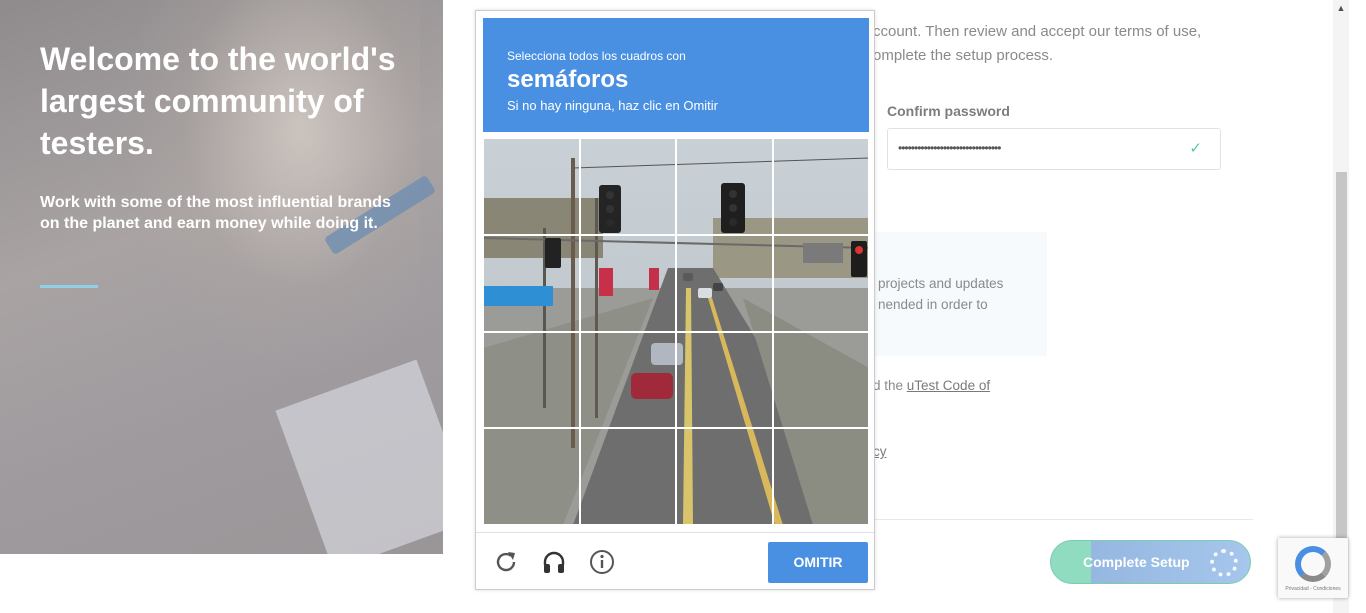 The height and width of the screenshot is (613, 1366). Describe the element at coordinates (612, 105) in the screenshot. I see `captcha-hint: Si no hay ninguna, haz clic en Omitir` at that location.